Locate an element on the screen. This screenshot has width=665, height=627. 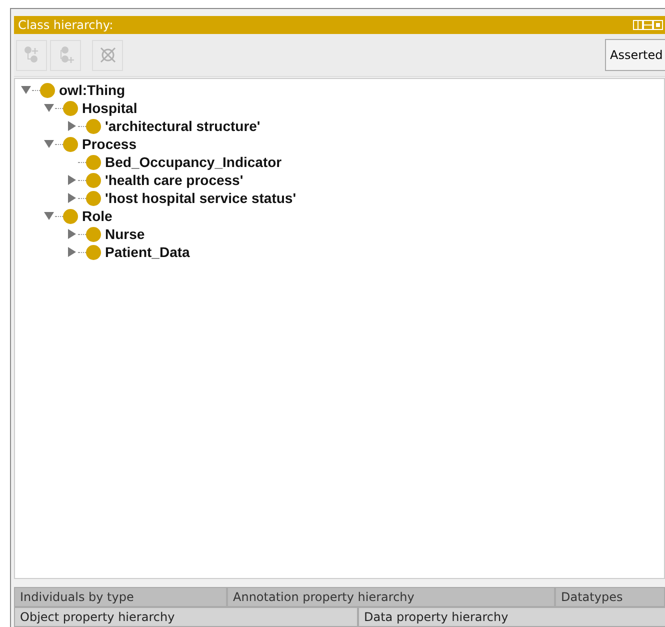
panel-tab: Datatypes is located at coordinates (610, 597).